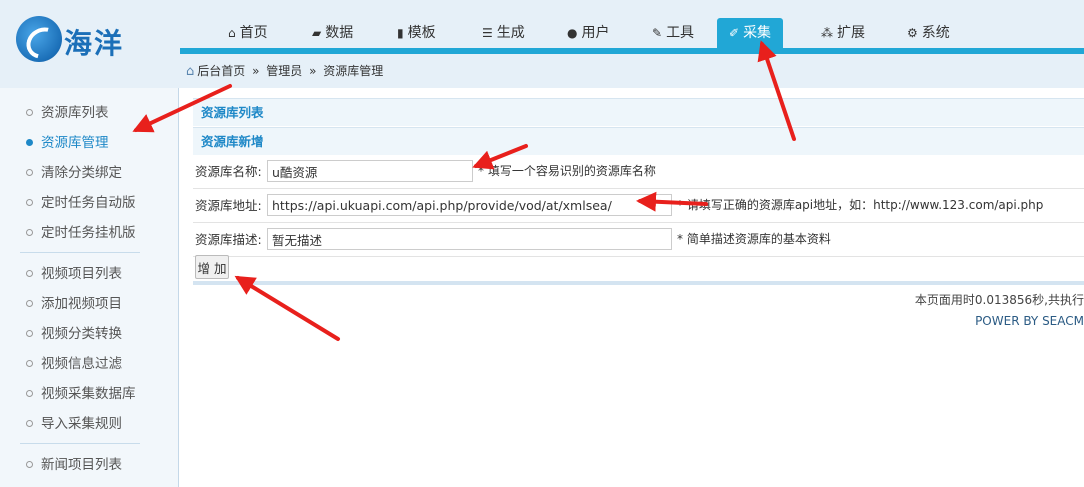 Image resolution: width=1084 pixels, height=487 pixels. I want to click on breadcrumb-current: 资源库管理, so click(353, 71).